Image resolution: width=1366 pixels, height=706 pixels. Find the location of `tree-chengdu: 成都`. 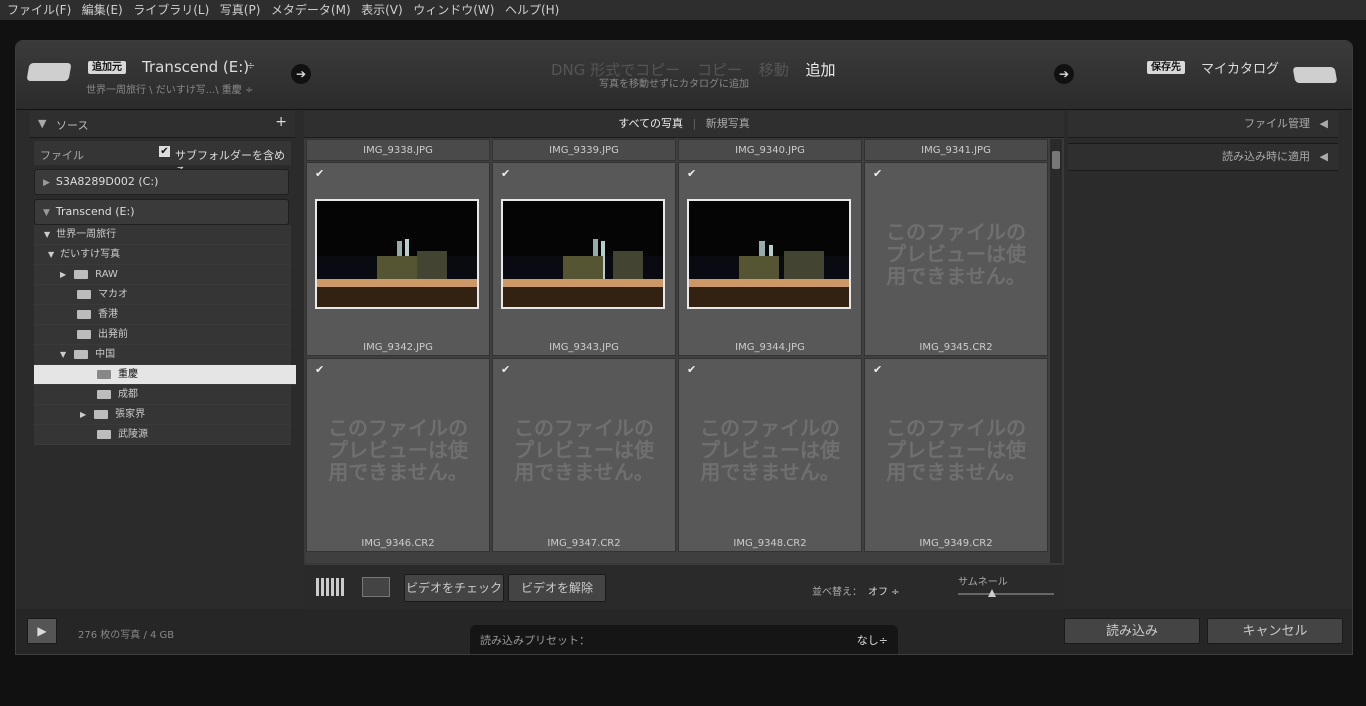

tree-chengdu: 成都 is located at coordinates (162, 395).